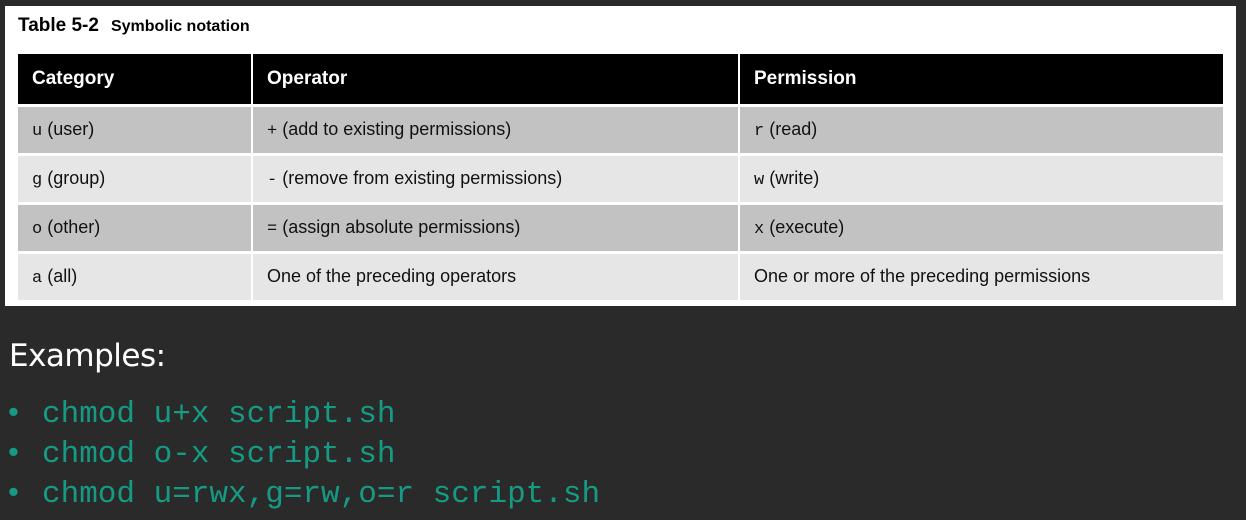  What do you see at coordinates (135, 275) in the screenshot?
I see `category-cell: a (all)` at bounding box center [135, 275].